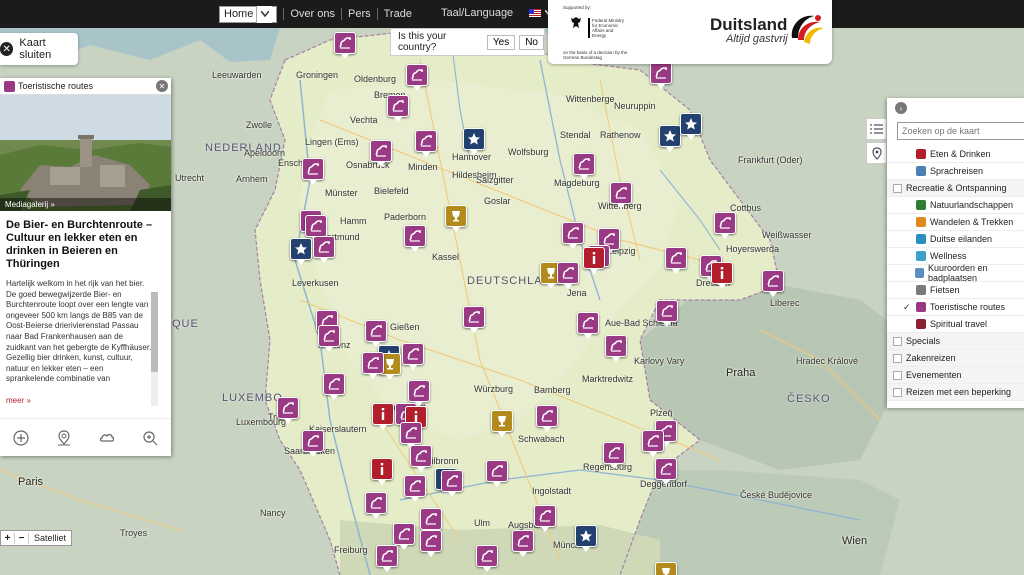 The height and width of the screenshot is (575, 1024). What do you see at coordinates (531, 42) in the screenshot?
I see `no-button: No` at bounding box center [531, 42].